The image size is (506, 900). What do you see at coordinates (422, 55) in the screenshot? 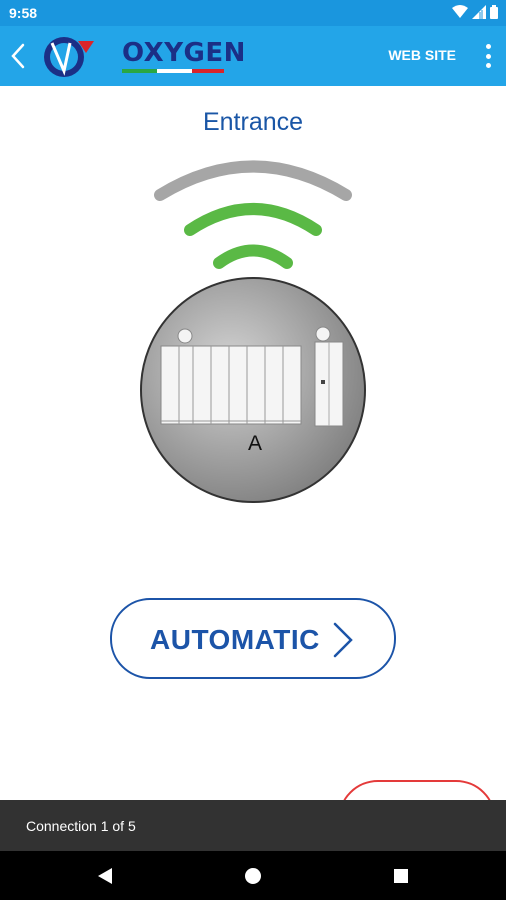
I see `website-button: WEB SITE` at bounding box center [422, 55].